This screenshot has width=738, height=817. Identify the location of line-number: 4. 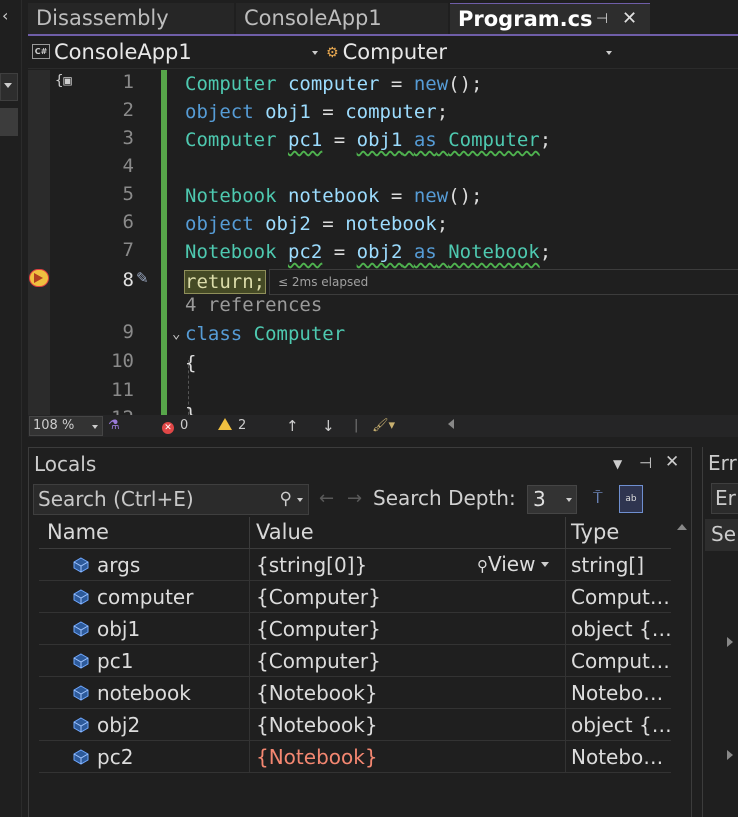
(128, 166).